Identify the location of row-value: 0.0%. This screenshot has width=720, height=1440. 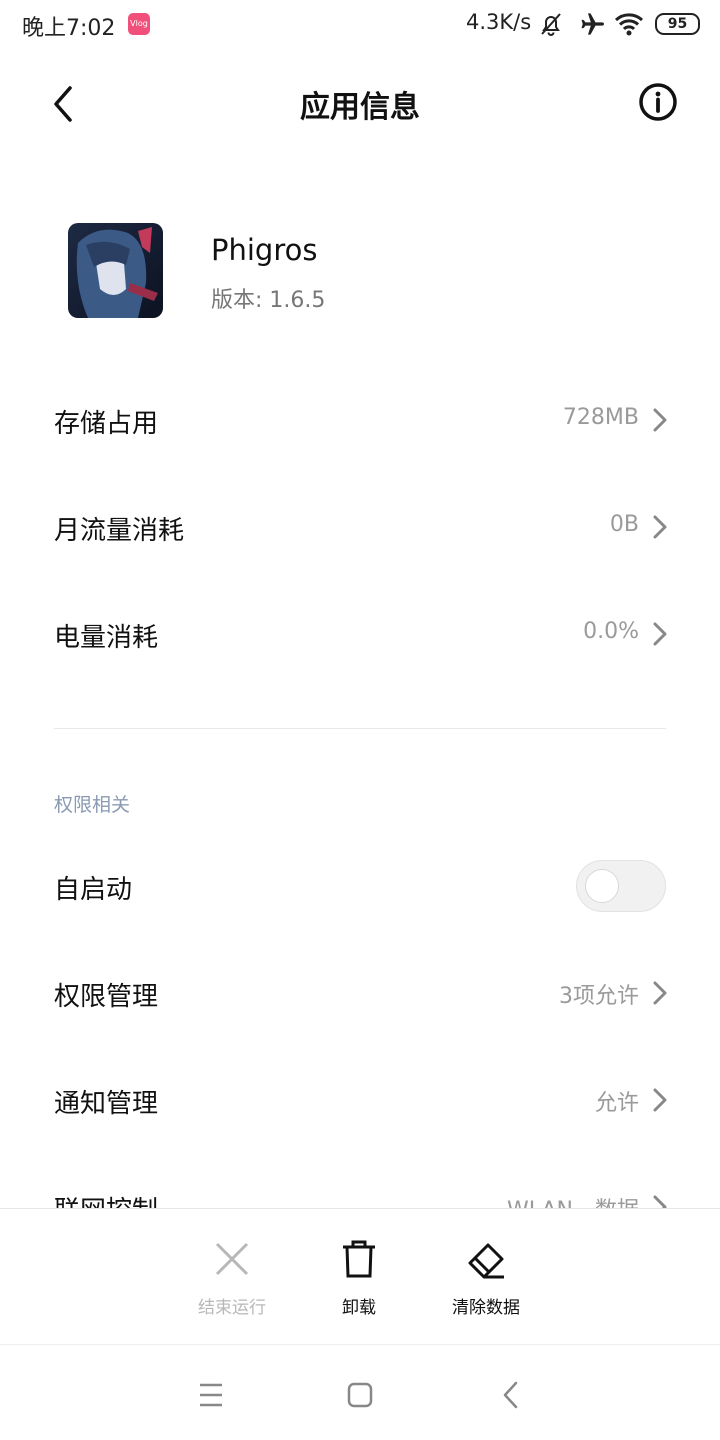
(611, 631).